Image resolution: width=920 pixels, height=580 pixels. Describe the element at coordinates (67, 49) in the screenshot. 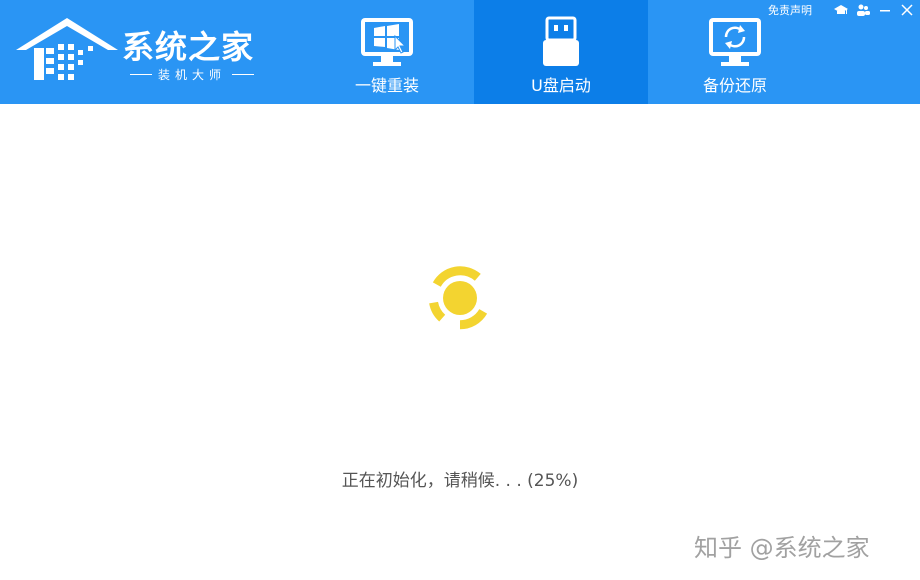

I see `house-logo-icon` at that location.